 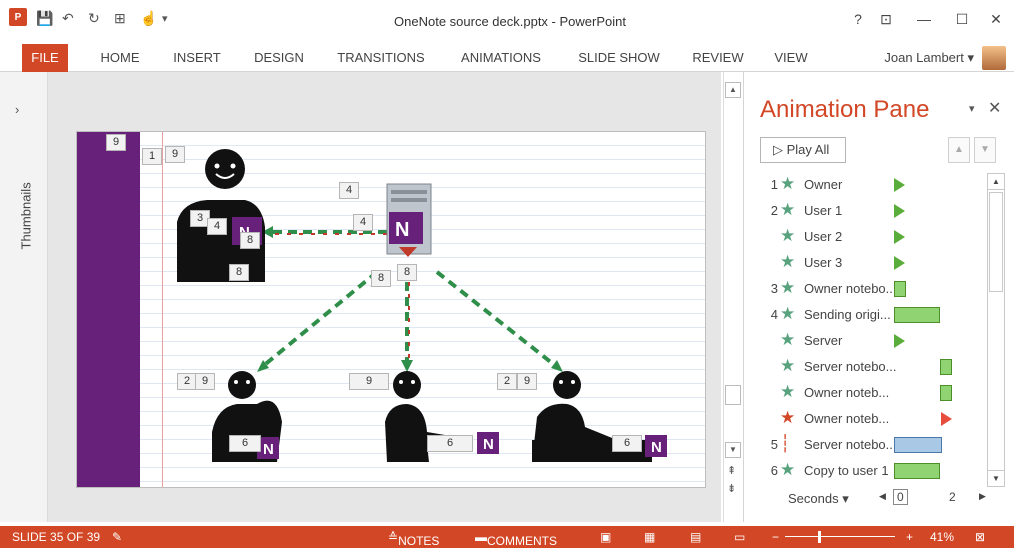 What do you see at coordinates (649, 537) in the screenshot?
I see `slide-sorter-icon: ▦` at bounding box center [649, 537].